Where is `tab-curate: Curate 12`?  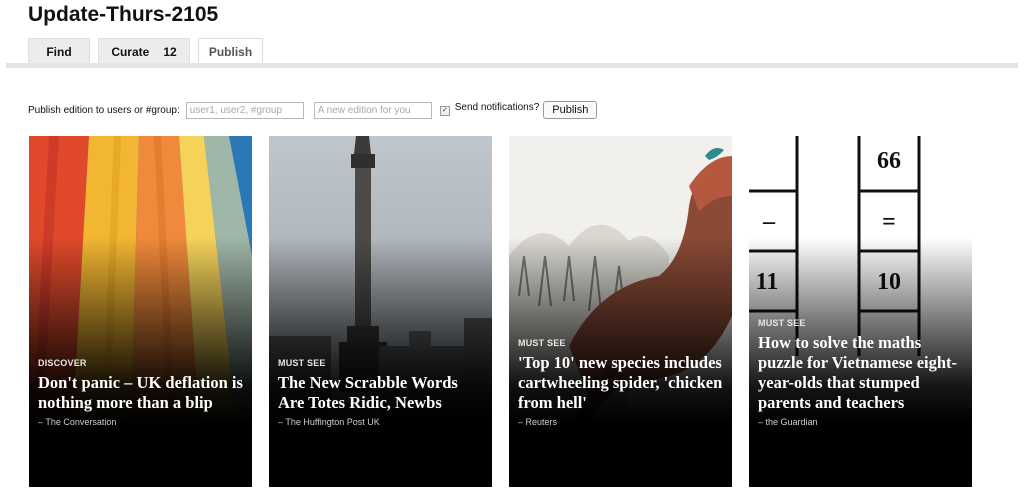
tab-curate: Curate 12 is located at coordinates (144, 51).